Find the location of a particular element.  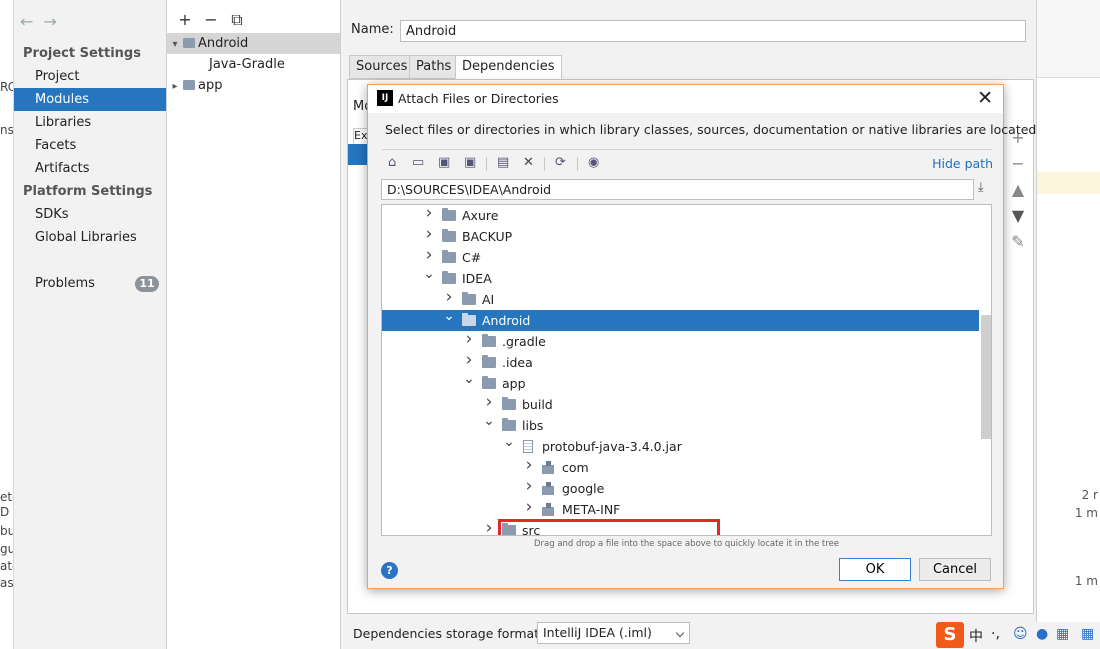

tree-row-label: libs is located at coordinates (533, 425).